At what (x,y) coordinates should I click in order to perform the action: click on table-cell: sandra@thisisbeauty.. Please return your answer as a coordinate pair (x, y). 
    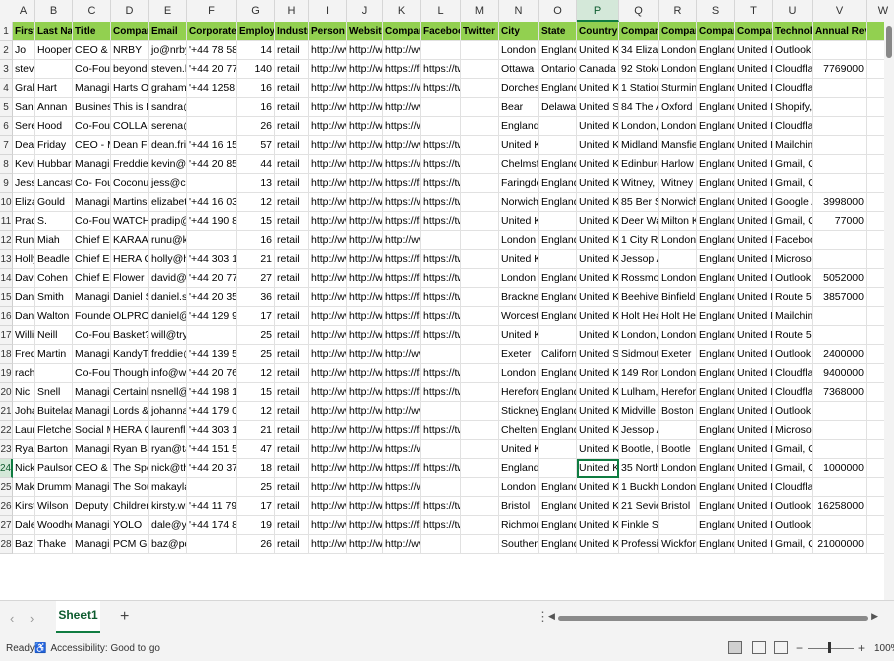
    Looking at the image, I should click on (168, 107).